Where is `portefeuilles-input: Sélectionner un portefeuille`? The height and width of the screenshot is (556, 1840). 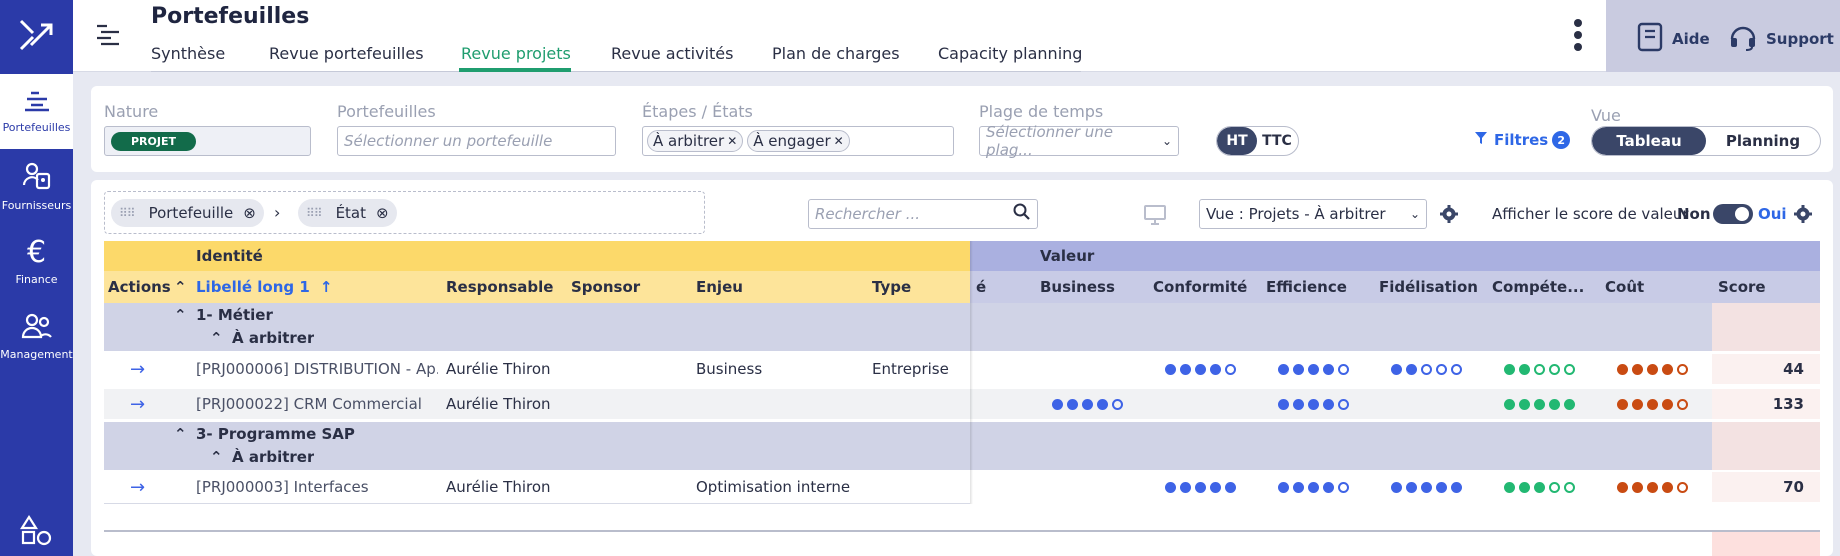
portefeuilles-input: Sélectionner un portefeuille is located at coordinates (476, 141).